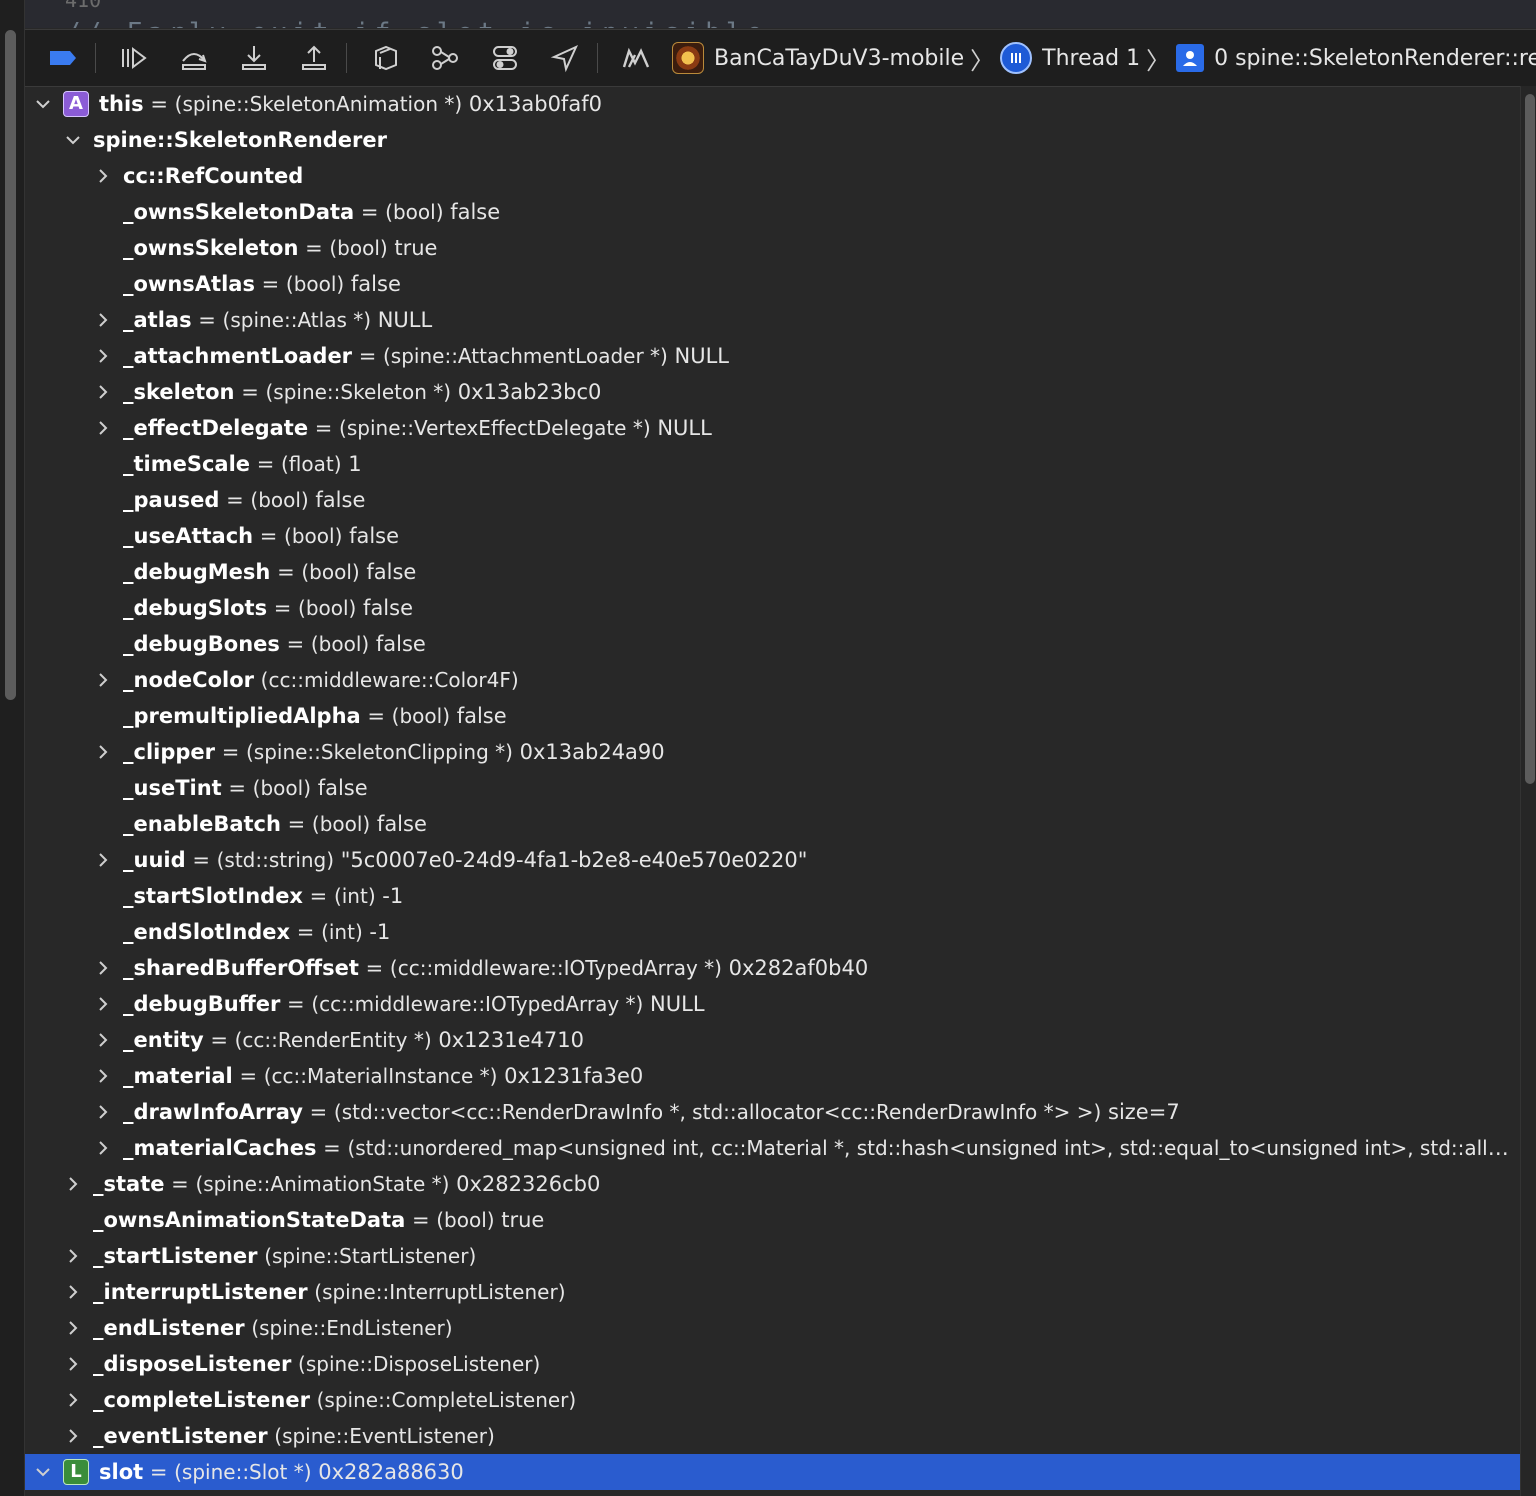  Describe the element at coordinates (76, 1472) in the screenshot. I see `local-badge-icon: L` at that location.